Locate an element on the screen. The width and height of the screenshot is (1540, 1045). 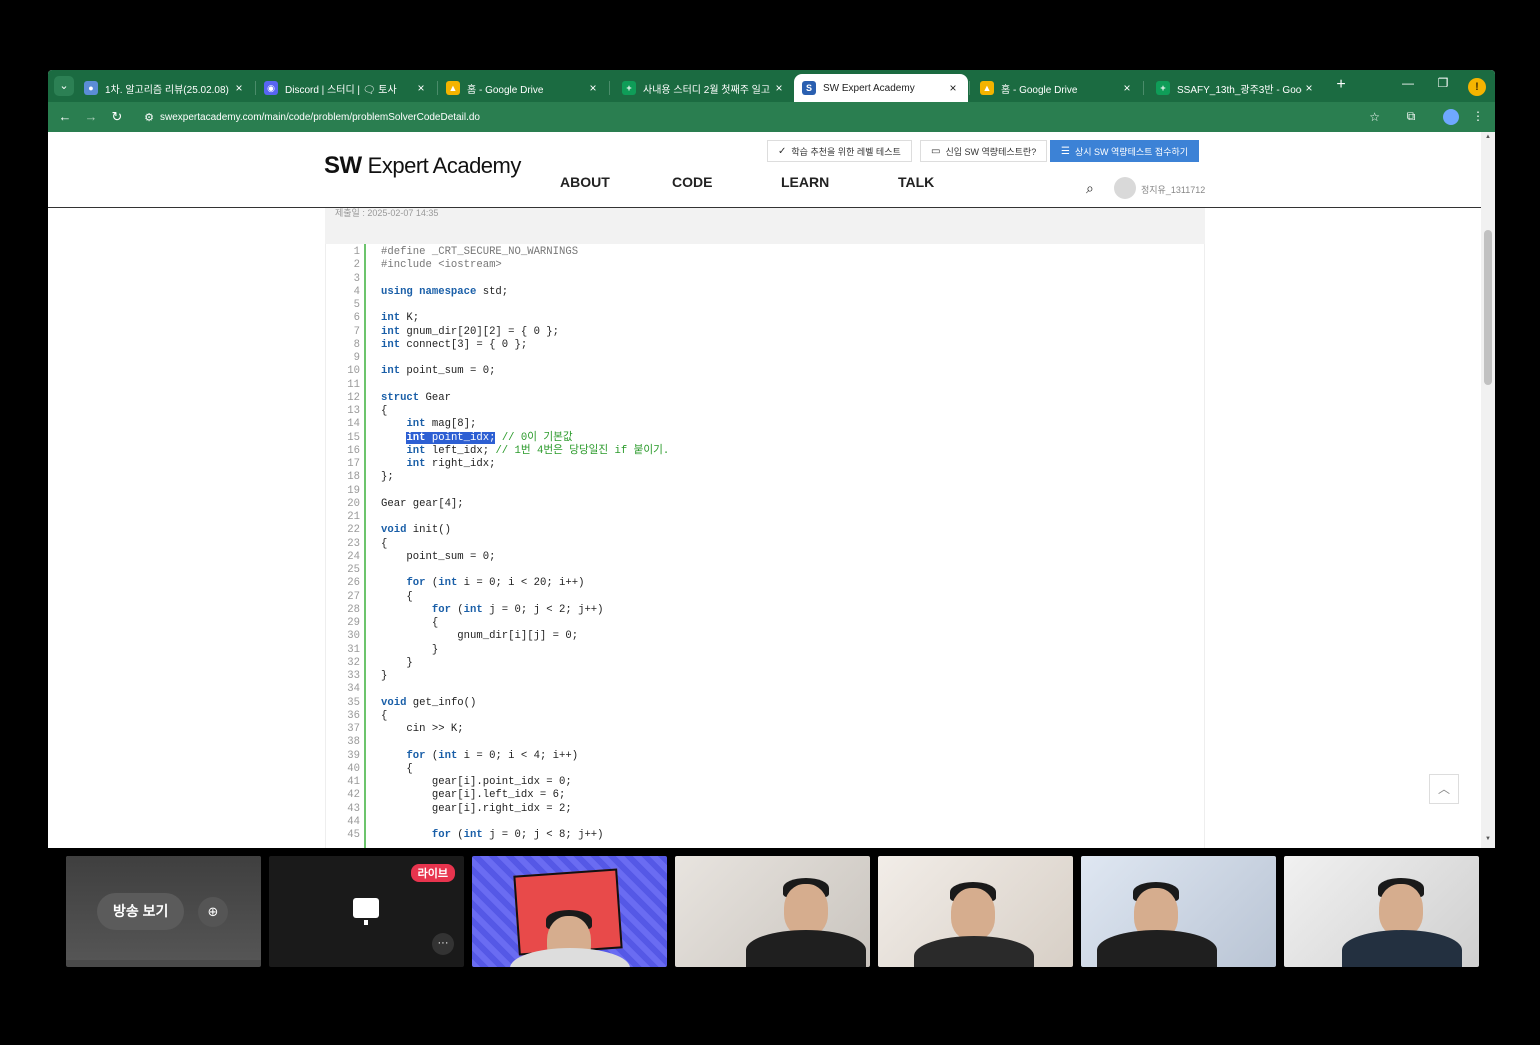
menu-about: ABOUT is located at coordinates (585, 182).